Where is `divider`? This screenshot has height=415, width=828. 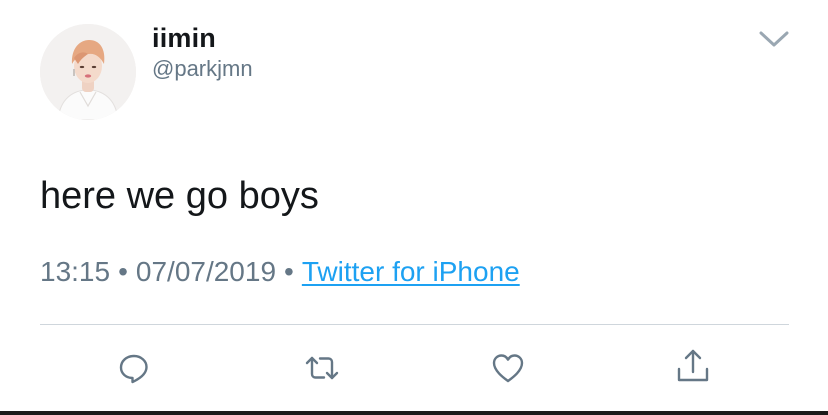
divider is located at coordinates (414, 324).